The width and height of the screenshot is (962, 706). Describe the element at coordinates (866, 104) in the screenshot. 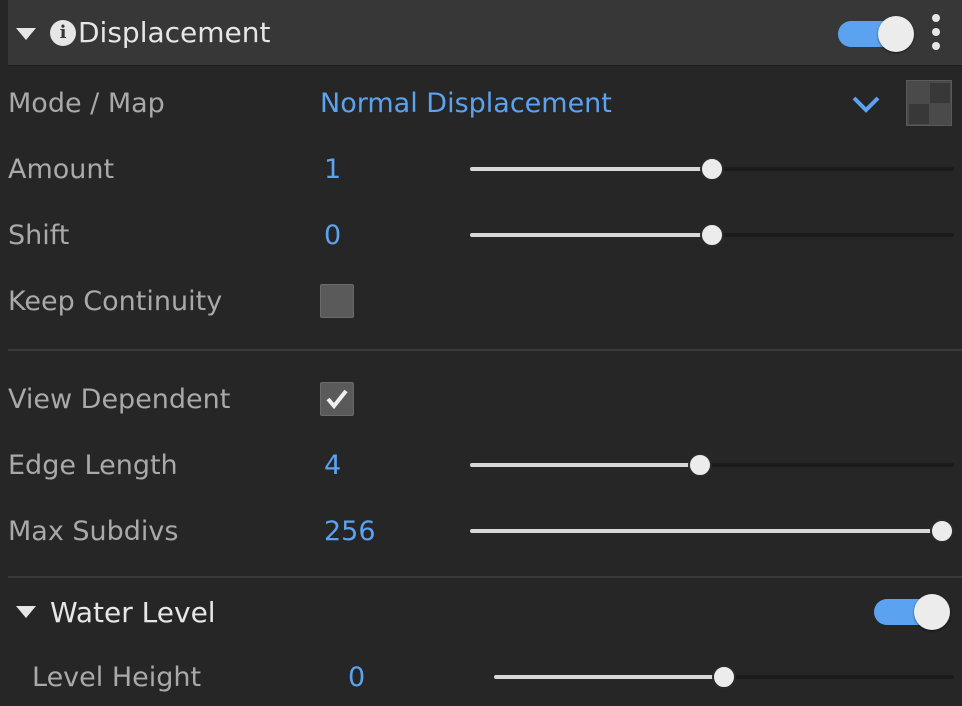

I see `chevron-down-icon` at that location.